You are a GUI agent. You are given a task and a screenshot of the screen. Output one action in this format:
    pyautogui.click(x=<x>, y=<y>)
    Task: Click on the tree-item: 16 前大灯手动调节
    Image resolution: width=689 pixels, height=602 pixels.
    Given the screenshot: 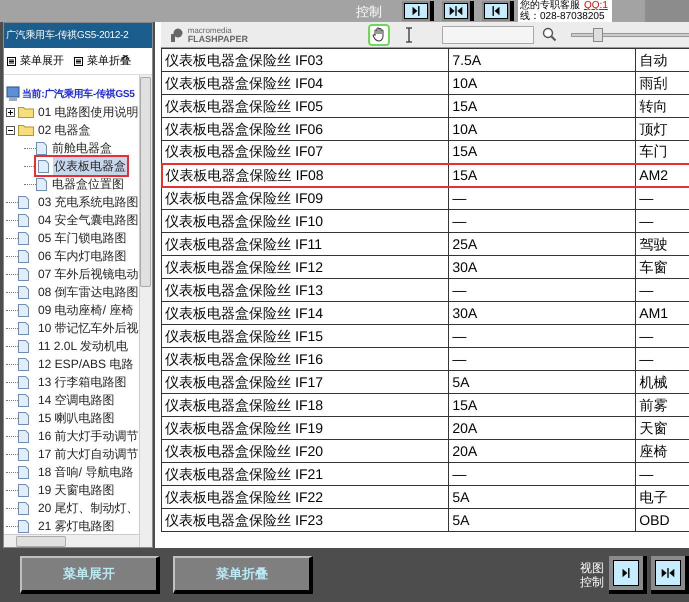 What is the action you would take?
    pyautogui.click(x=88, y=436)
    